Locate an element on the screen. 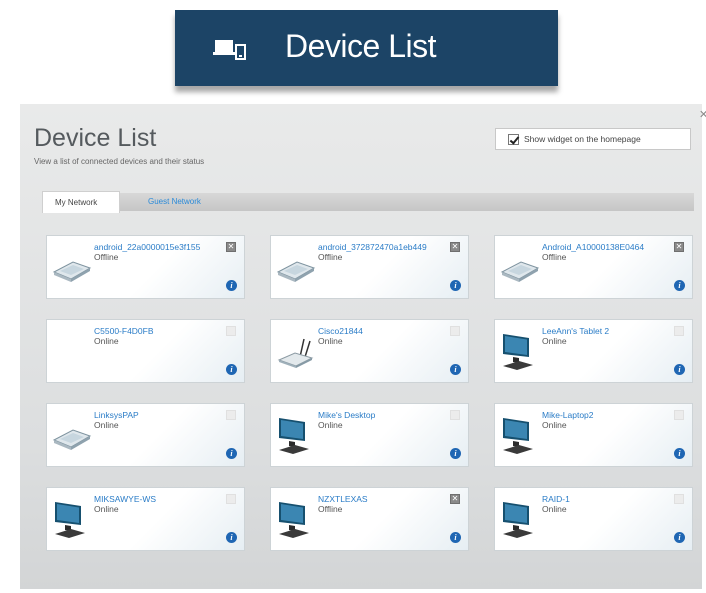 The width and height of the screenshot is (706, 593). tab-my-network: My Network is located at coordinates (81, 202).